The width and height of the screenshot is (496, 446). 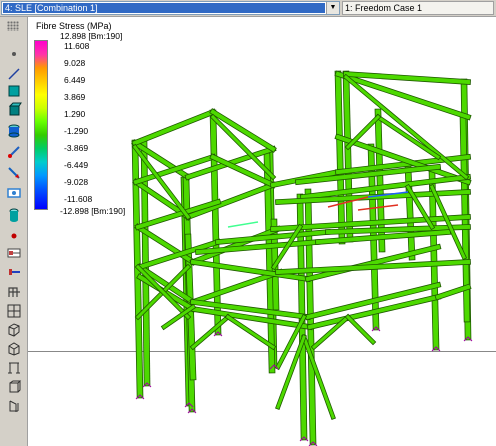 I want to click on plate-tool-icon, so click(x=13, y=90).